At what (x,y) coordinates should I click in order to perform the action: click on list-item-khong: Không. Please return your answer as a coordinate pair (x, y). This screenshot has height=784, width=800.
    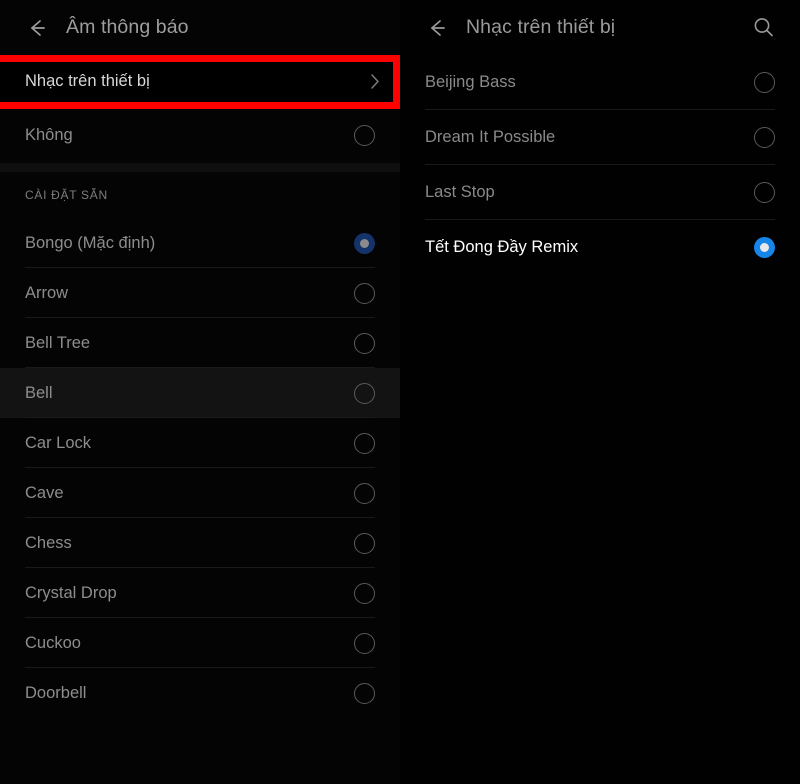
    Looking at the image, I should click on (200, 135).